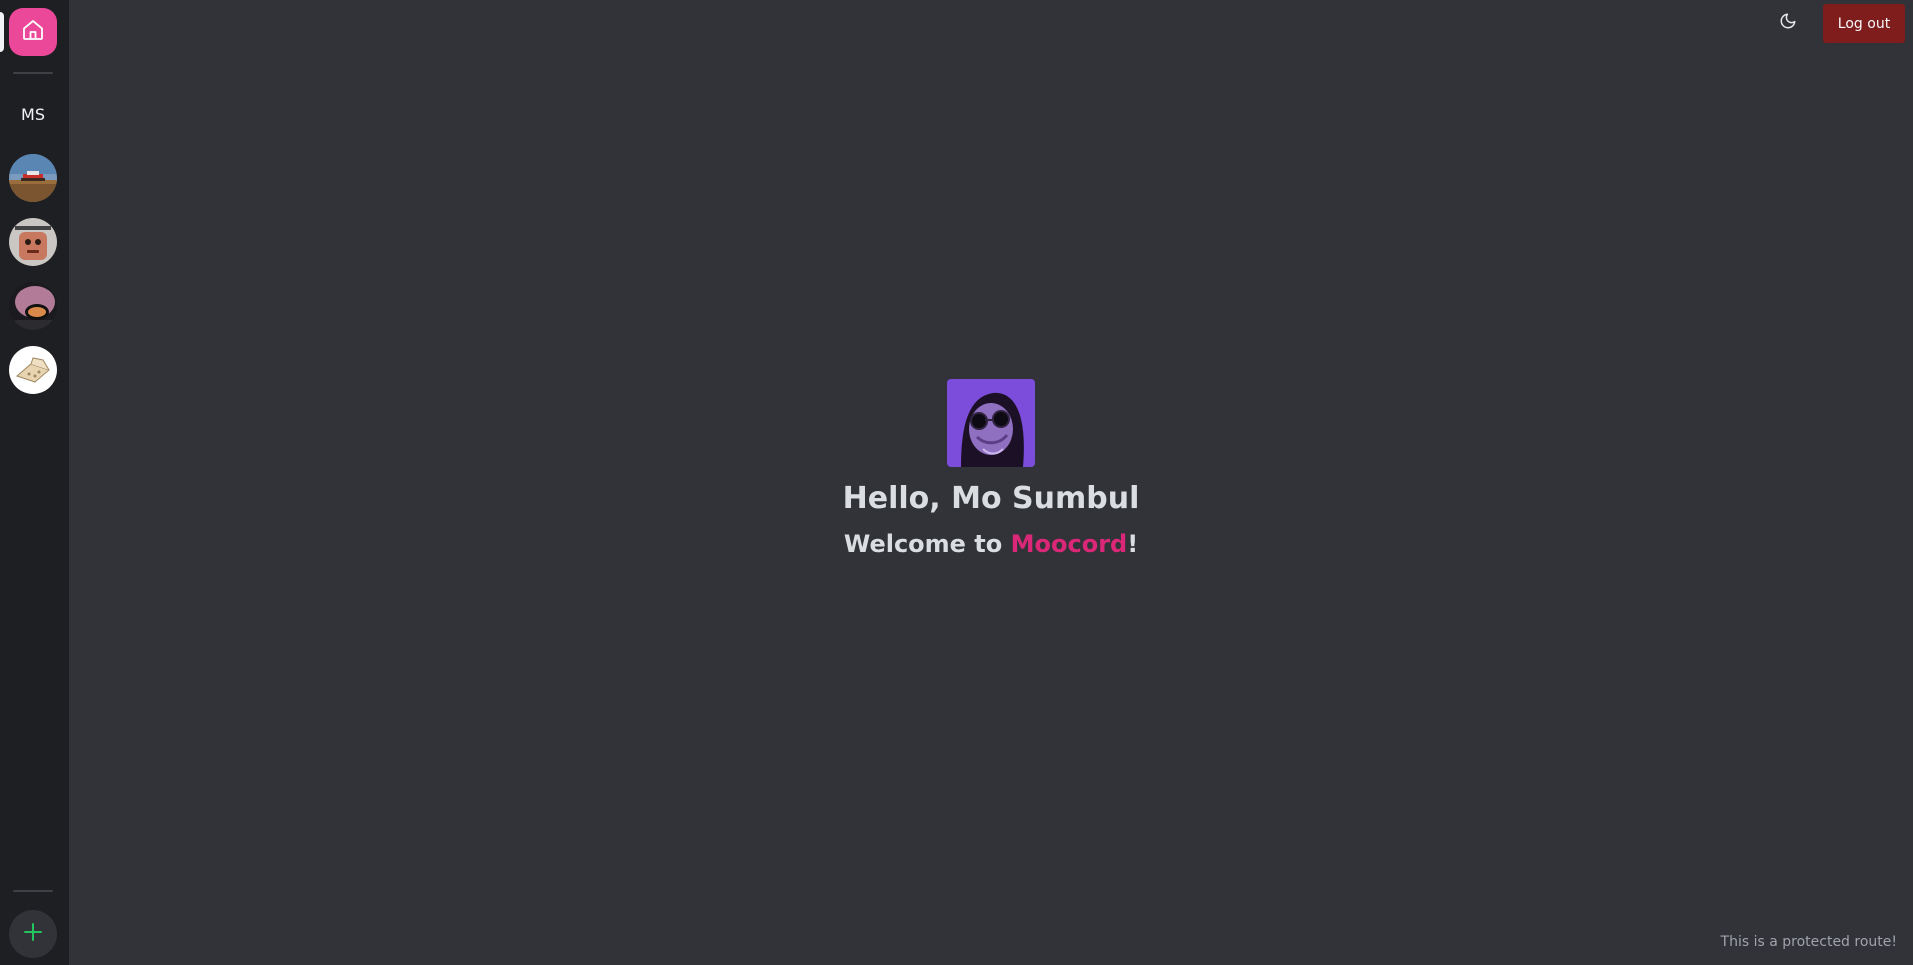 Image resolution: width=1913 pixels, height=965 pixels. Describe the element at coordinates (2, 32) in the screenshot. I see `active-indicator` at that location.